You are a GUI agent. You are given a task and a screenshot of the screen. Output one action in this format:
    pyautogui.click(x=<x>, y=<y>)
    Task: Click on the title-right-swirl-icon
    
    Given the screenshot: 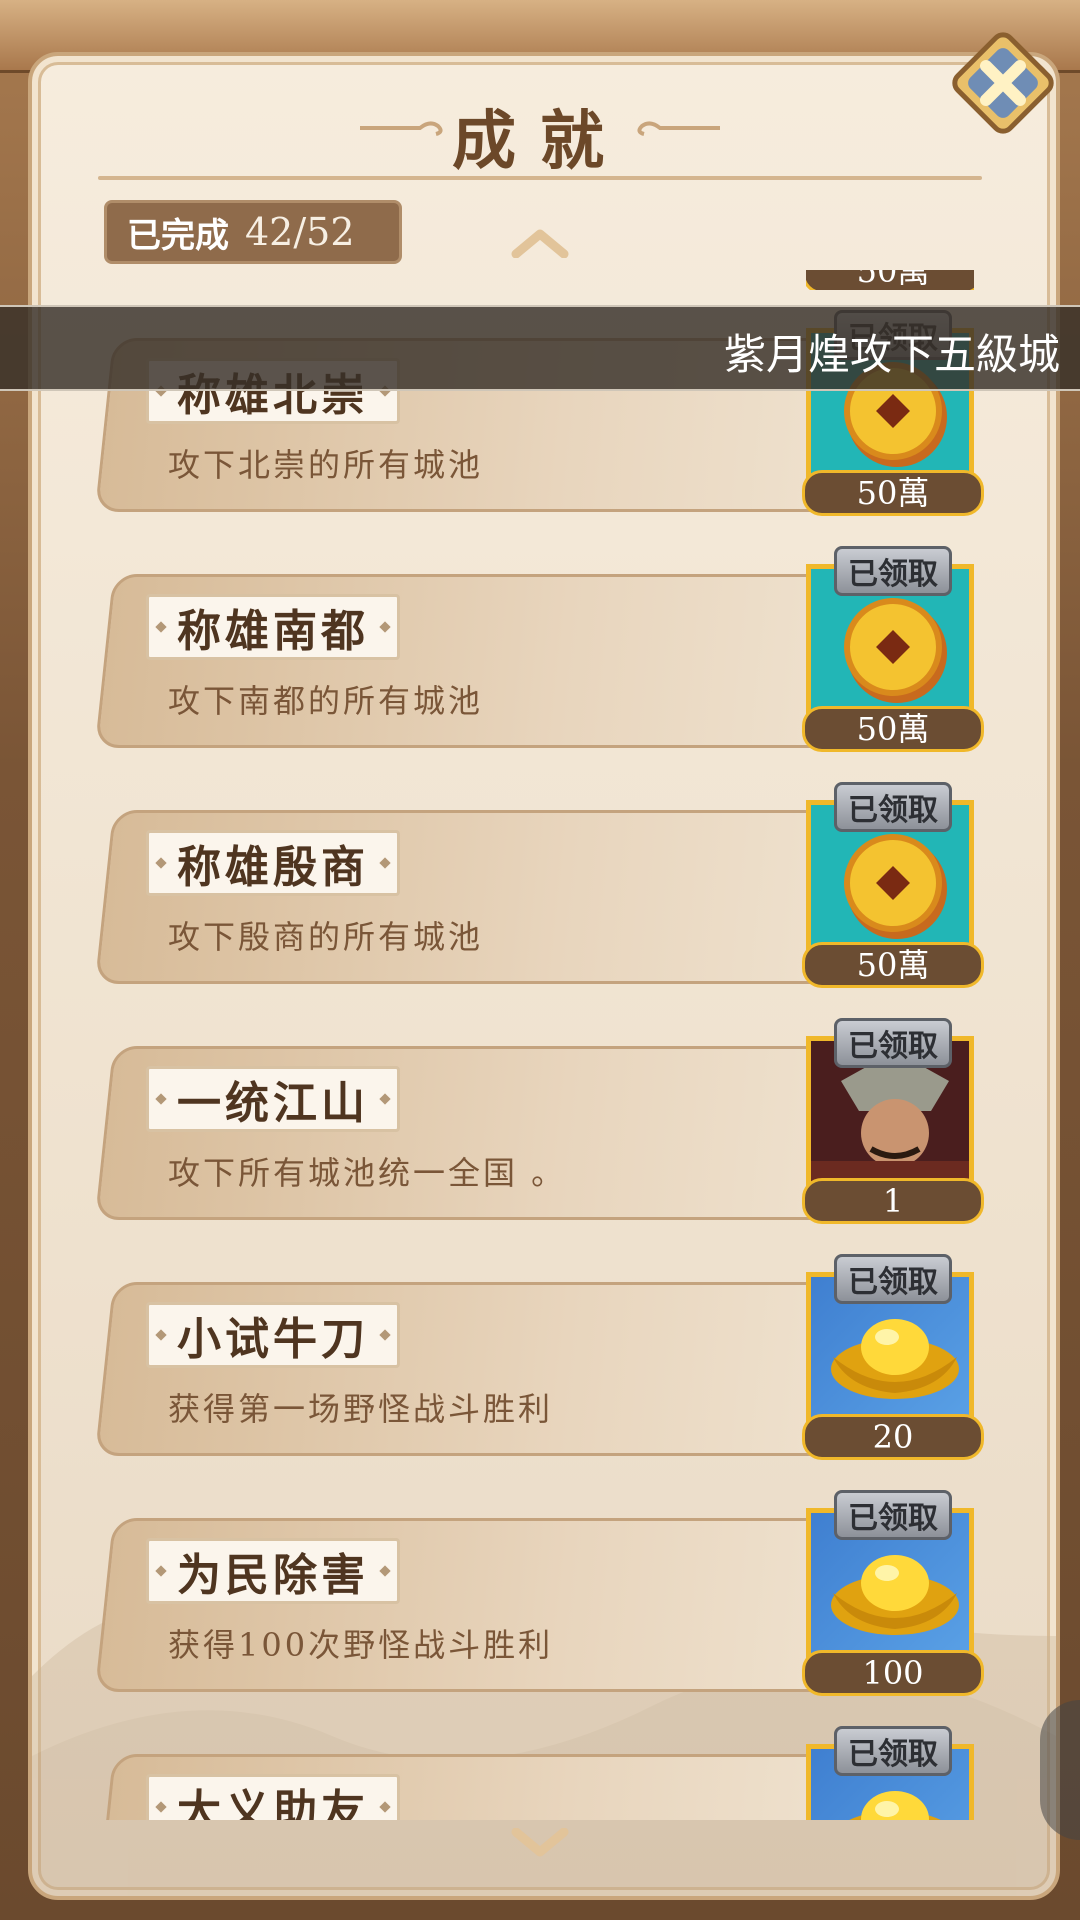 What is the action you would take?
    pyautogui.click(x=678, y=128)
    